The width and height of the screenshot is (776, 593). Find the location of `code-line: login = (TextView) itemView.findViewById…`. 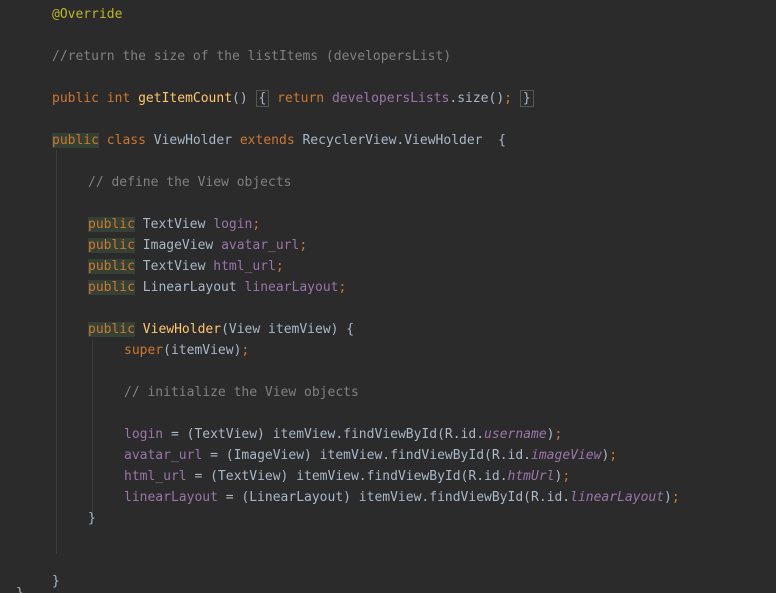

code-line: login = (TextView) itemView.findViewById… is located at coordinates (343, 435).